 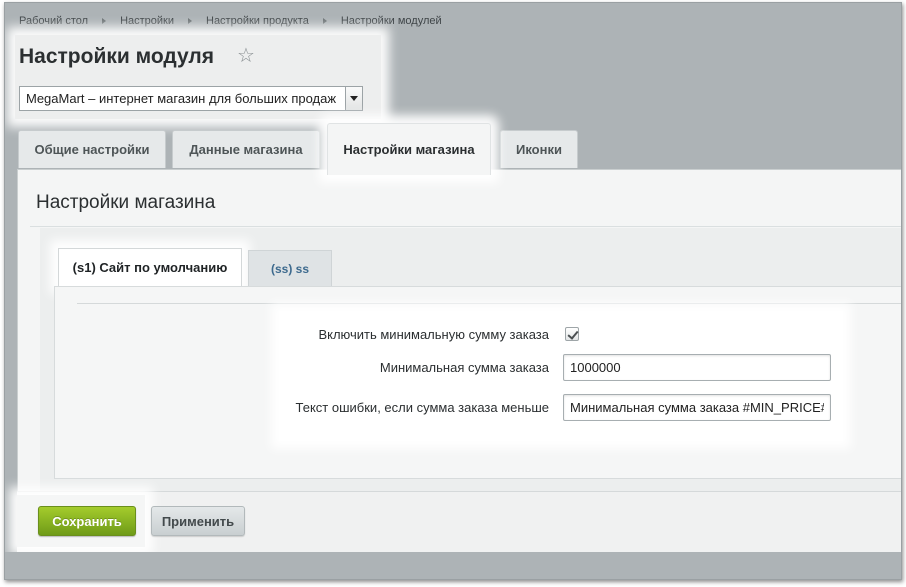 What do you see at coordinates (391, 21) in the screenshot?
I see `breadcrumb-item-module-settings: Настройки модулей` at bounding box center [391, 21].